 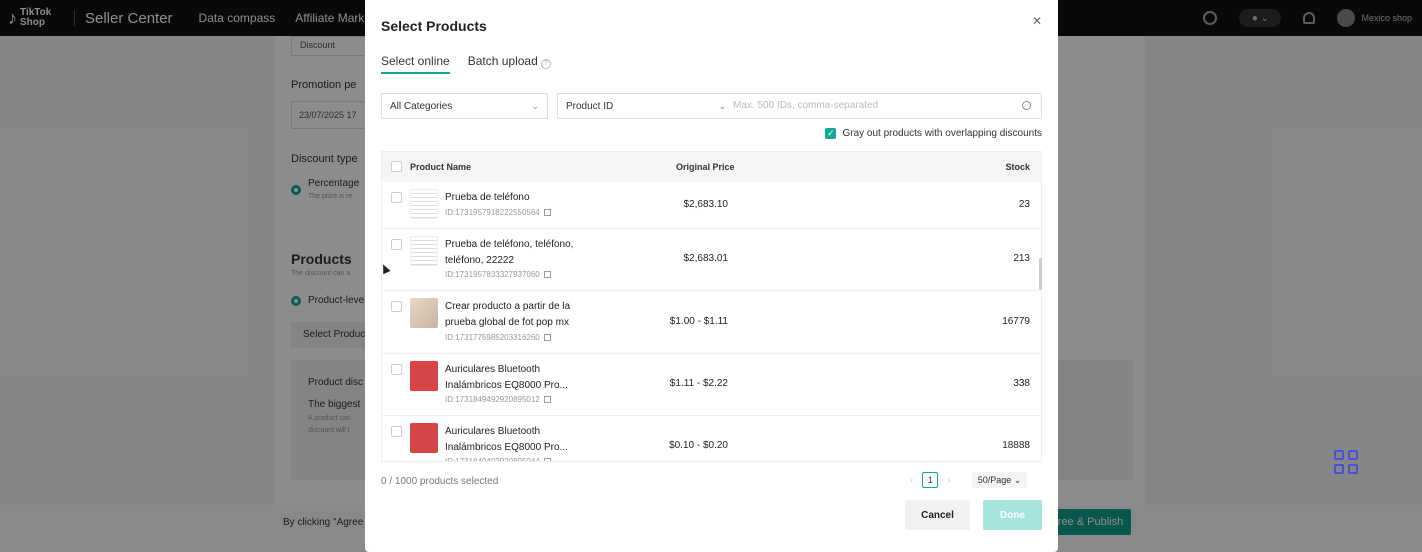 I want to click on tab-select-online: Select online, so click(x=415, y=64).